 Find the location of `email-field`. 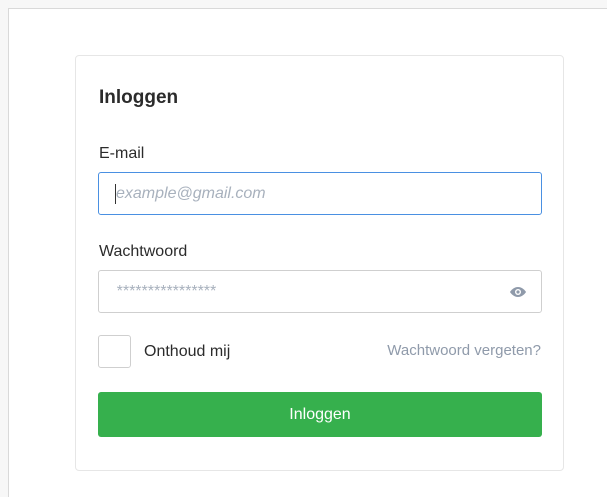

email-field is located at coordinates (320, 193).